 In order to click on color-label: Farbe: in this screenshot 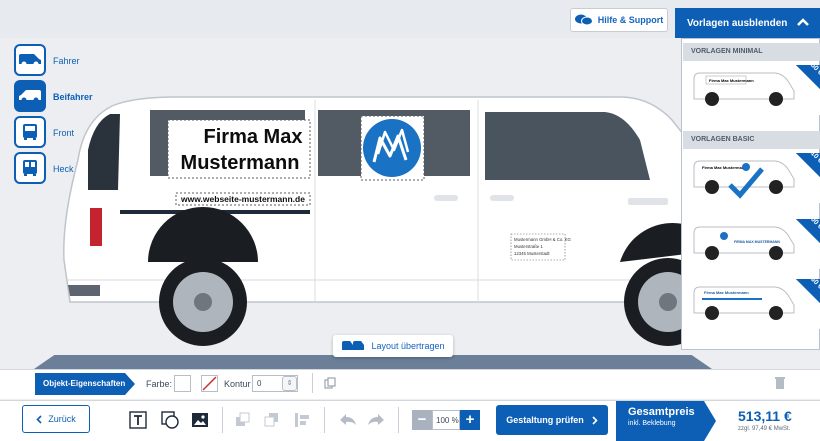, I will do `click(159, 384)`.